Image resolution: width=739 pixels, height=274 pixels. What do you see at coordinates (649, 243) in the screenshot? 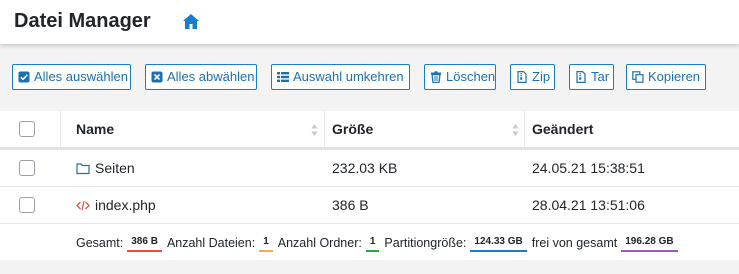
I see `free-size-badge: 196.28 GB` at bounding box center [649, 243].